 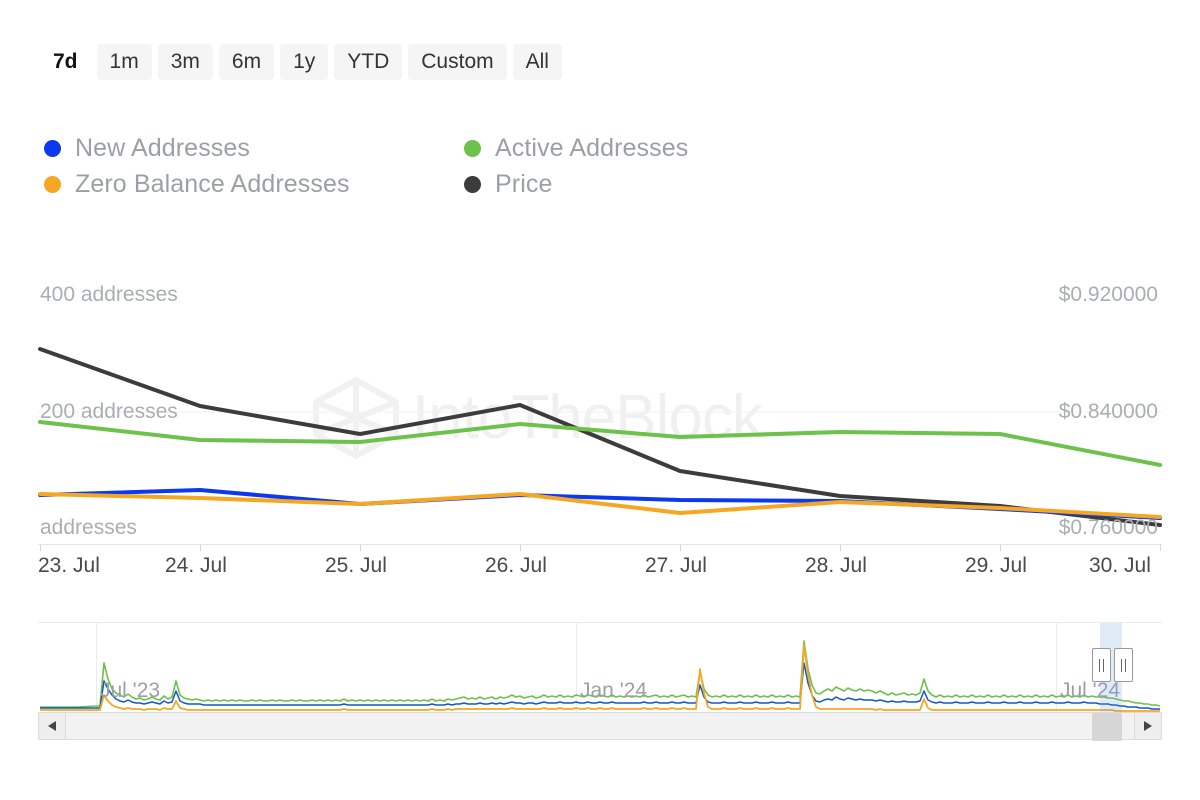 I want to click on legend-label: New Addresses, so click(x=162, y=147).